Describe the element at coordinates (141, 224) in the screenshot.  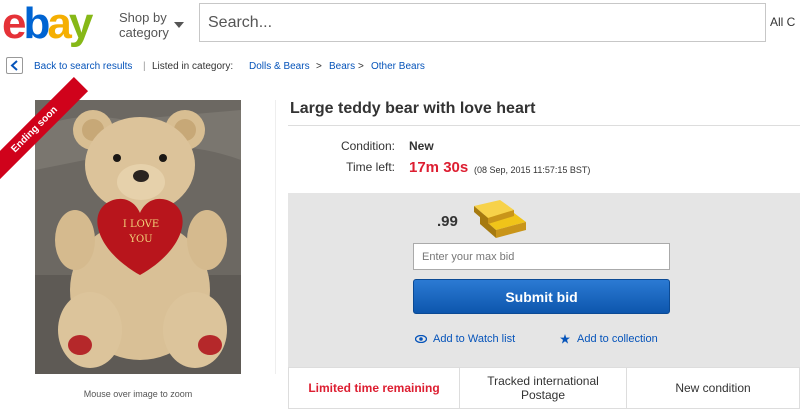
I see `heart-text-line1: I LOVE` at that location.